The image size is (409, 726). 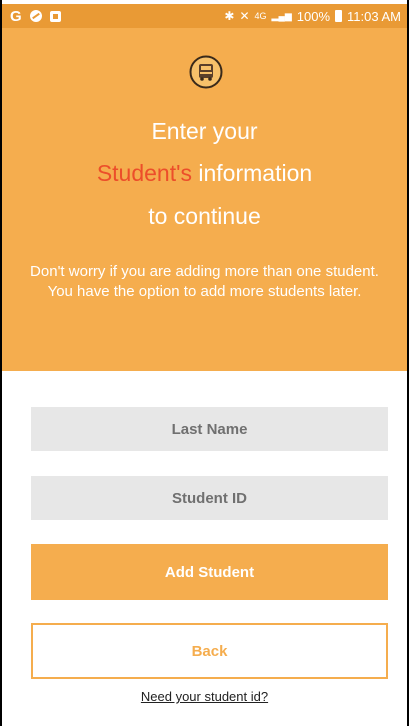 I want to click on back-button: Back, so click(x=209, y=651).